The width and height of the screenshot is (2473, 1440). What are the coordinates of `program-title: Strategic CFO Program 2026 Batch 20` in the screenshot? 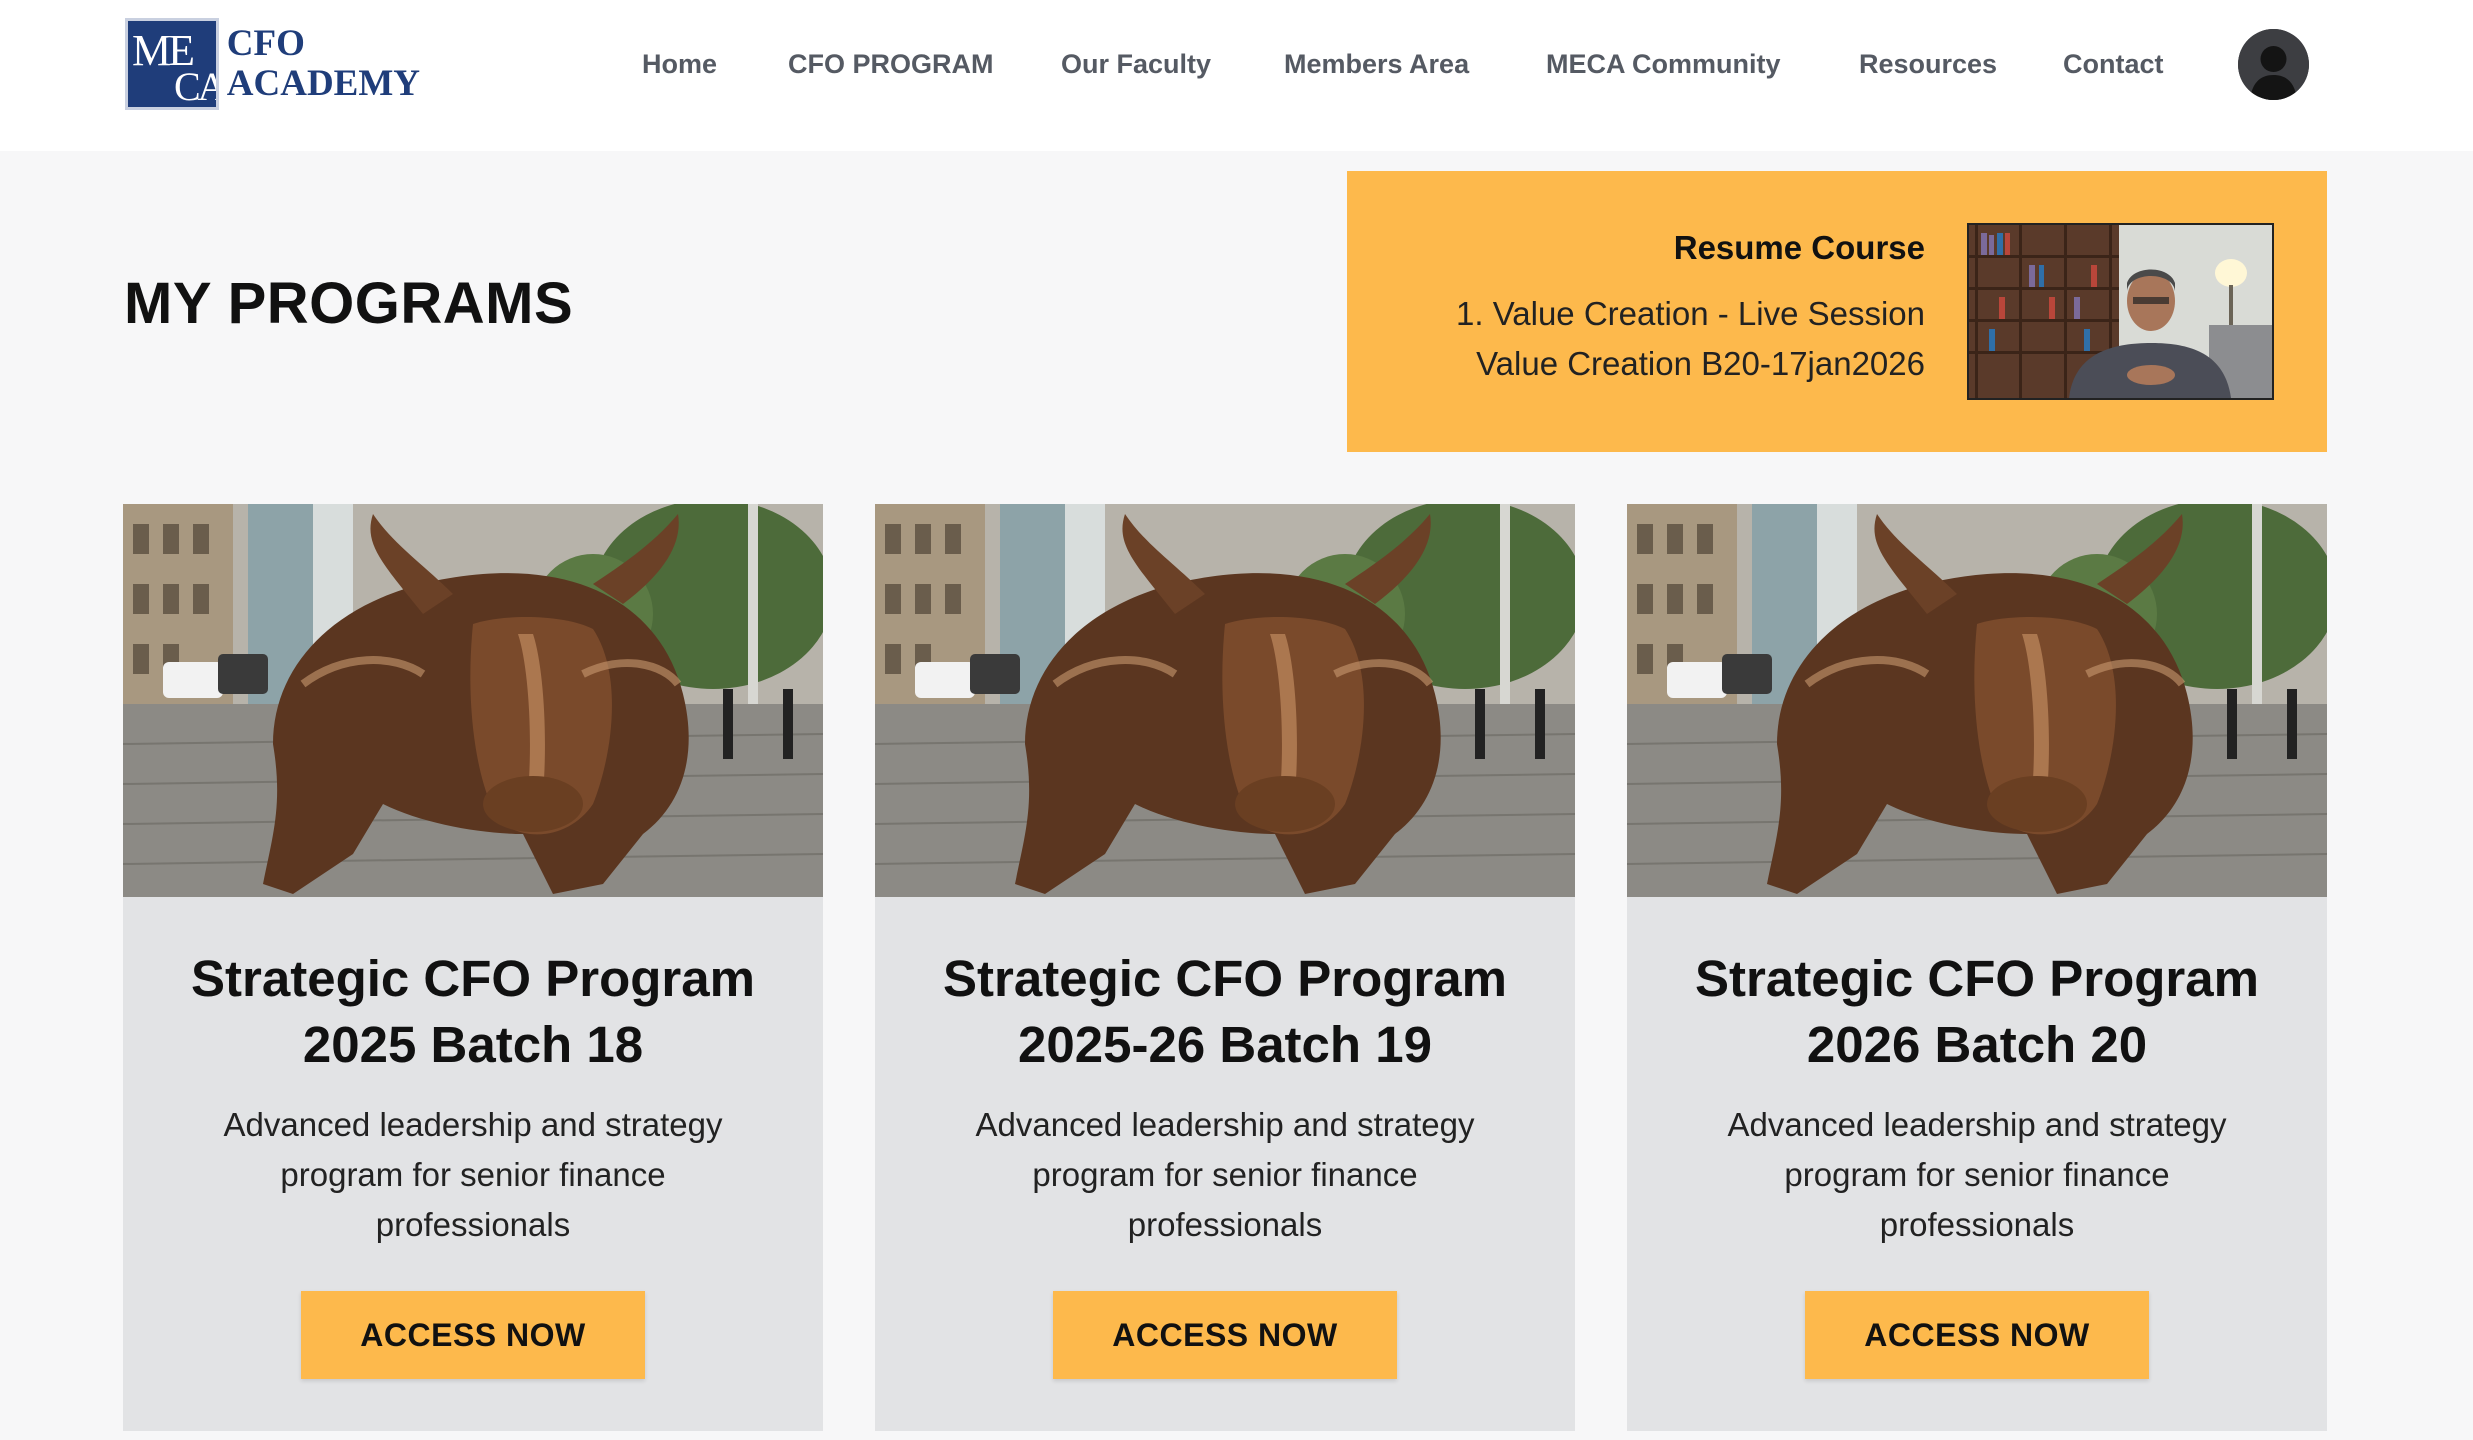 It's located at (1977, 1012).